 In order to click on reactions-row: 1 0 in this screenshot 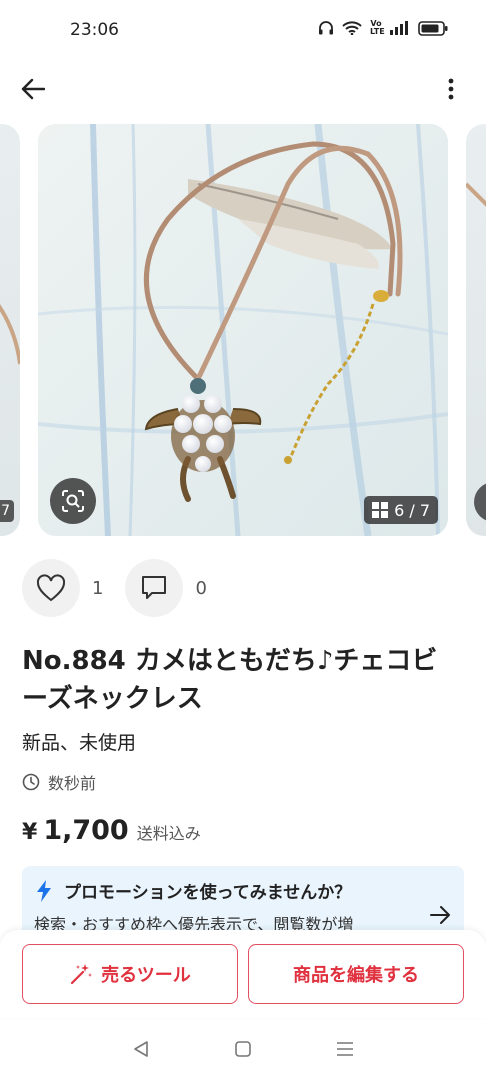, I will do `click(125, 588)`.